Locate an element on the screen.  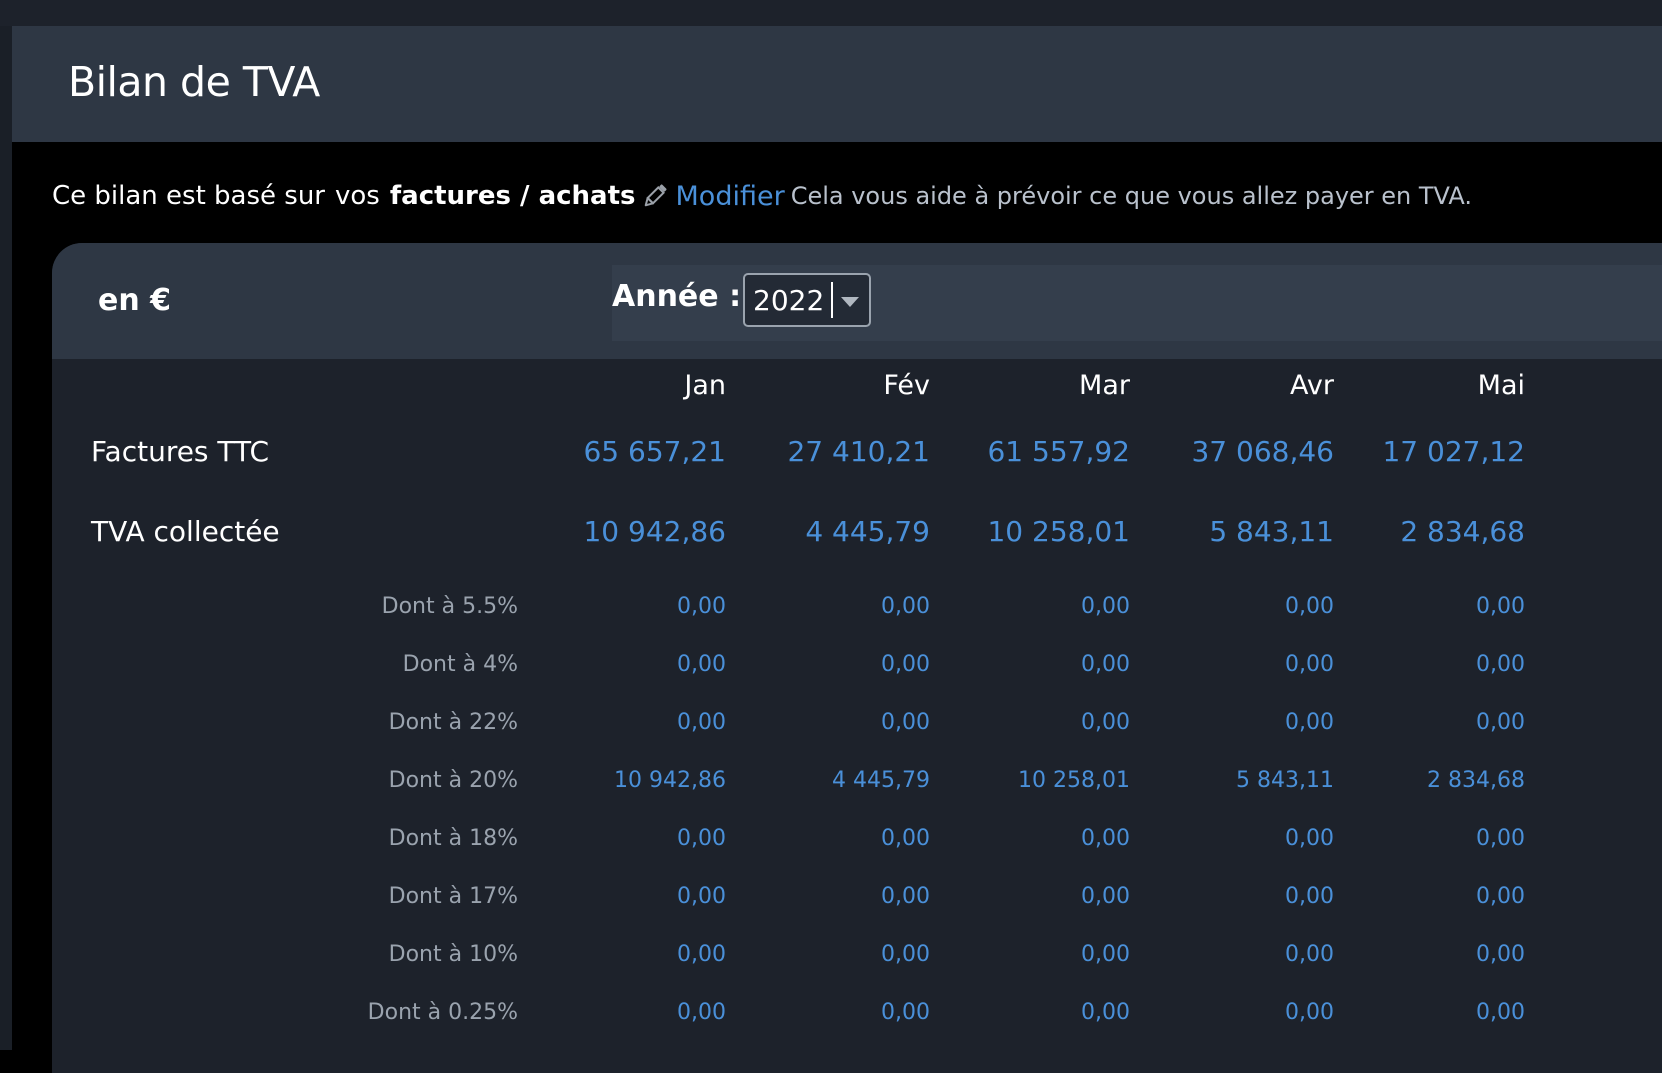
year-label: Année : is located at coordinates (677, 296).